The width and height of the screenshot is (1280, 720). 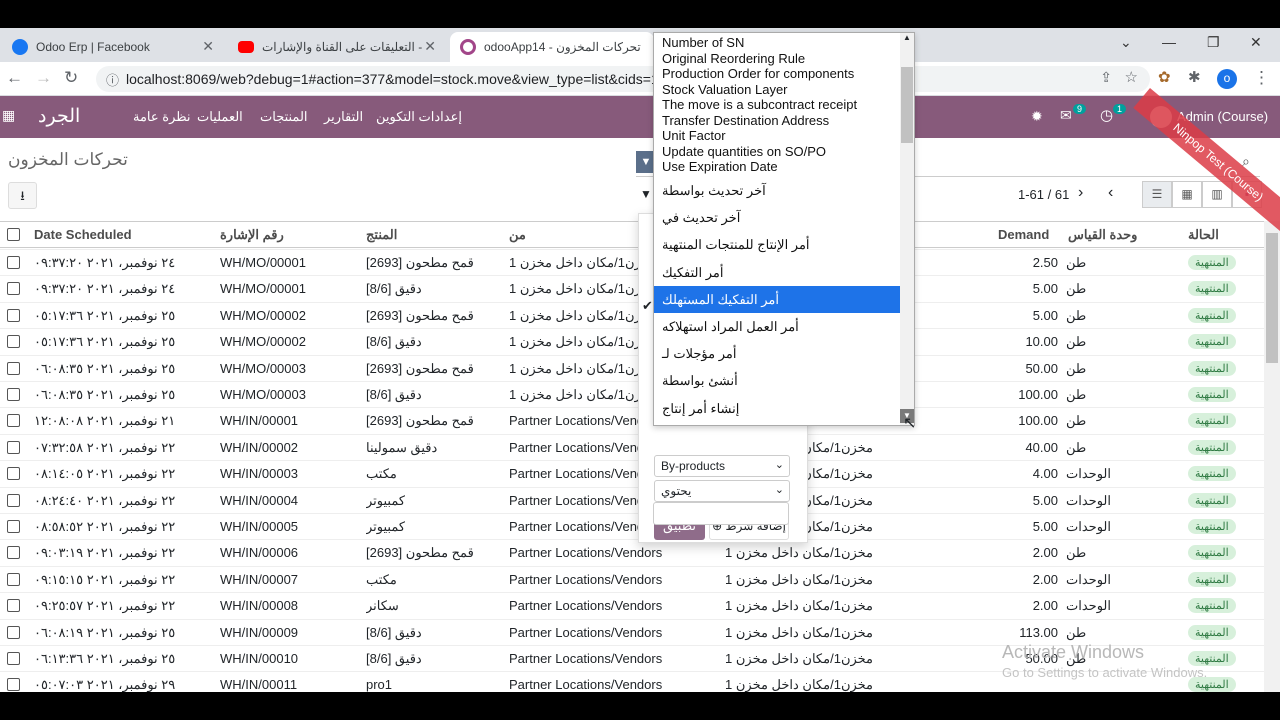 What do you see at coordinates (777, 380) in the screenshot?
I see `dropdown-option: أنشئ بواسطة` at bounding box center [777, 380].